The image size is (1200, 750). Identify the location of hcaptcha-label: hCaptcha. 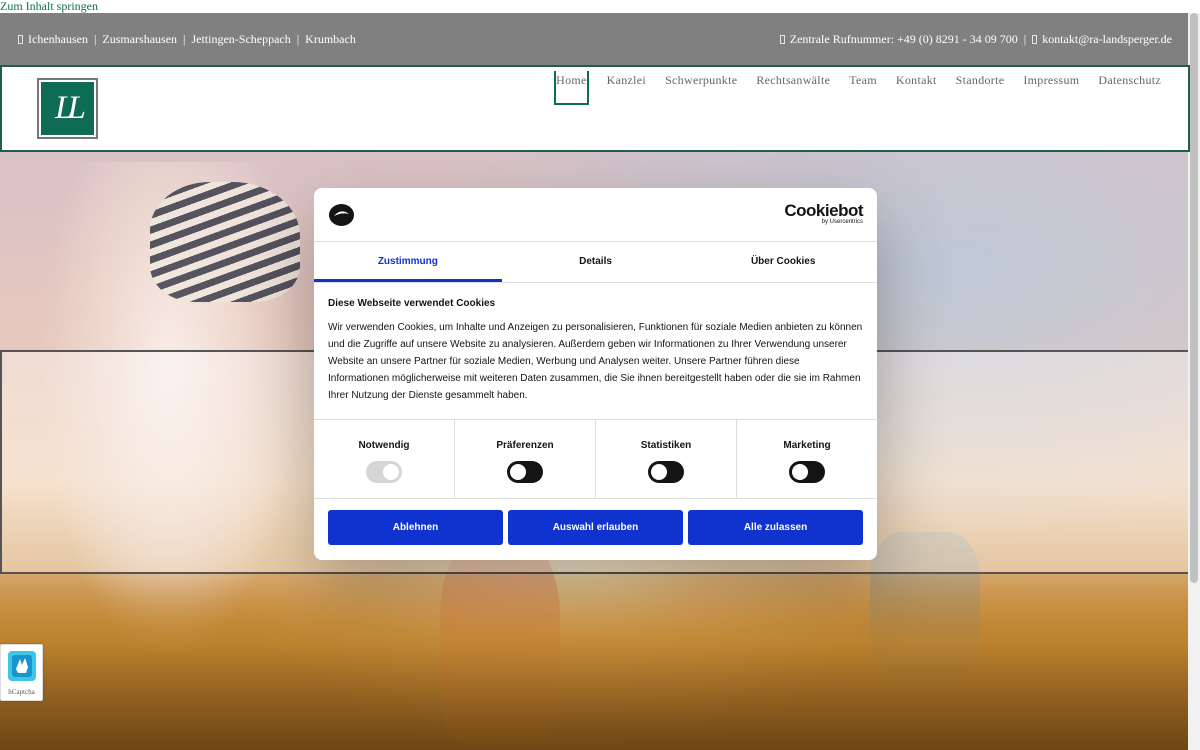
(21, 692).